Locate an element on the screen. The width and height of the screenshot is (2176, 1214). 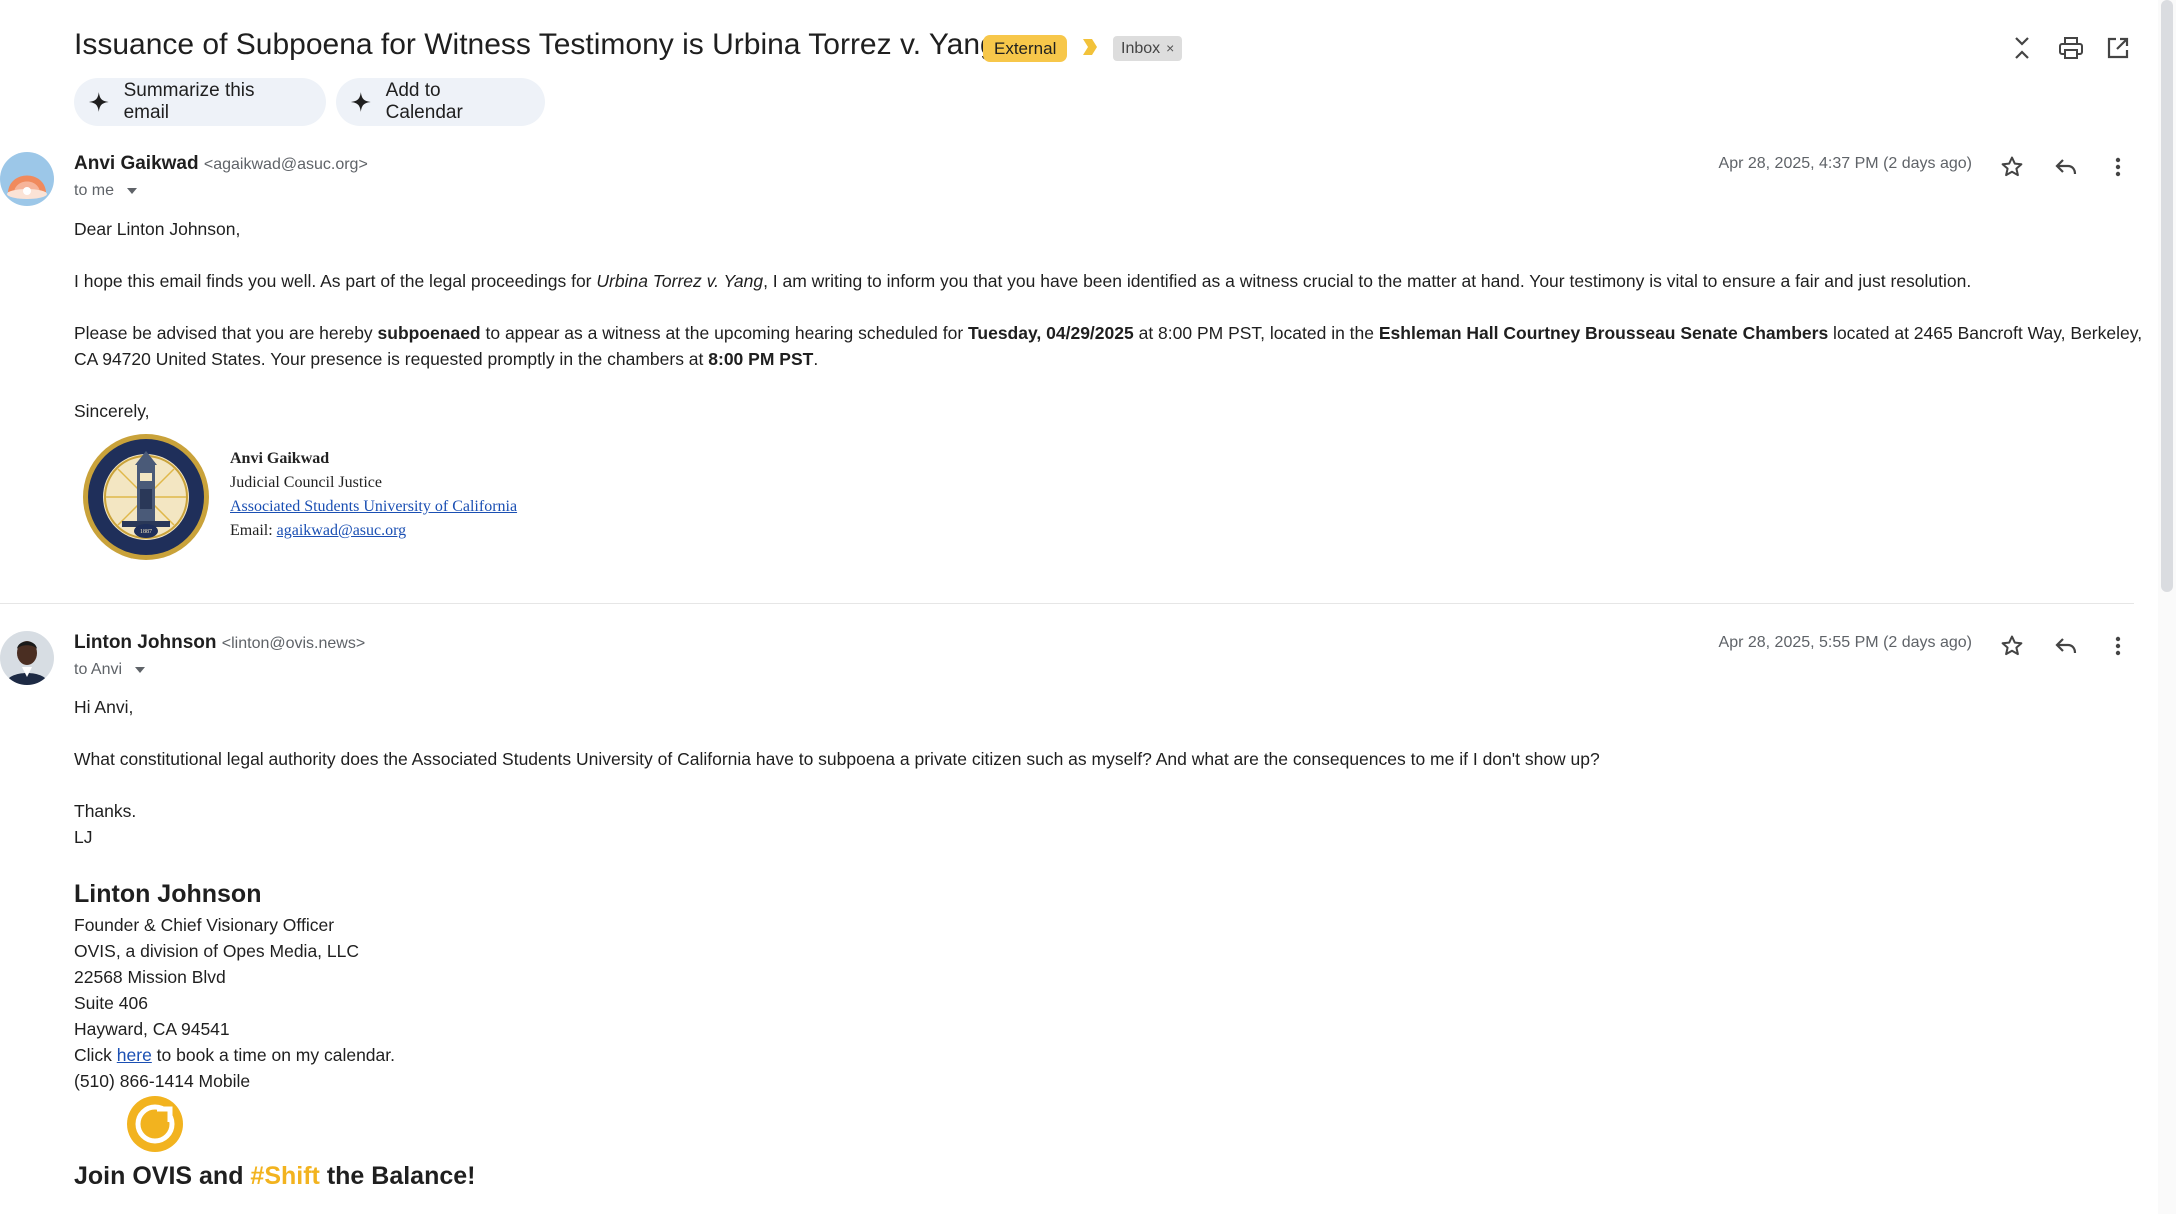
calendar-line-text-b: to book a time on my calendar. is located at coordinates (273, 1055).